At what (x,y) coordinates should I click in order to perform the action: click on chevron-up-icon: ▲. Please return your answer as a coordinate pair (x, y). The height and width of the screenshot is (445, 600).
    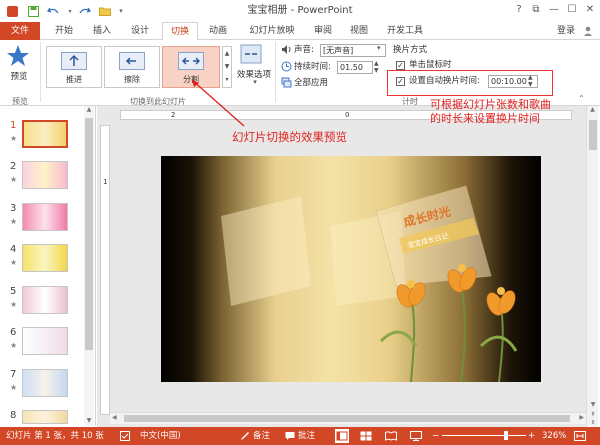
    Looking at the image, I should click on (227, 53).